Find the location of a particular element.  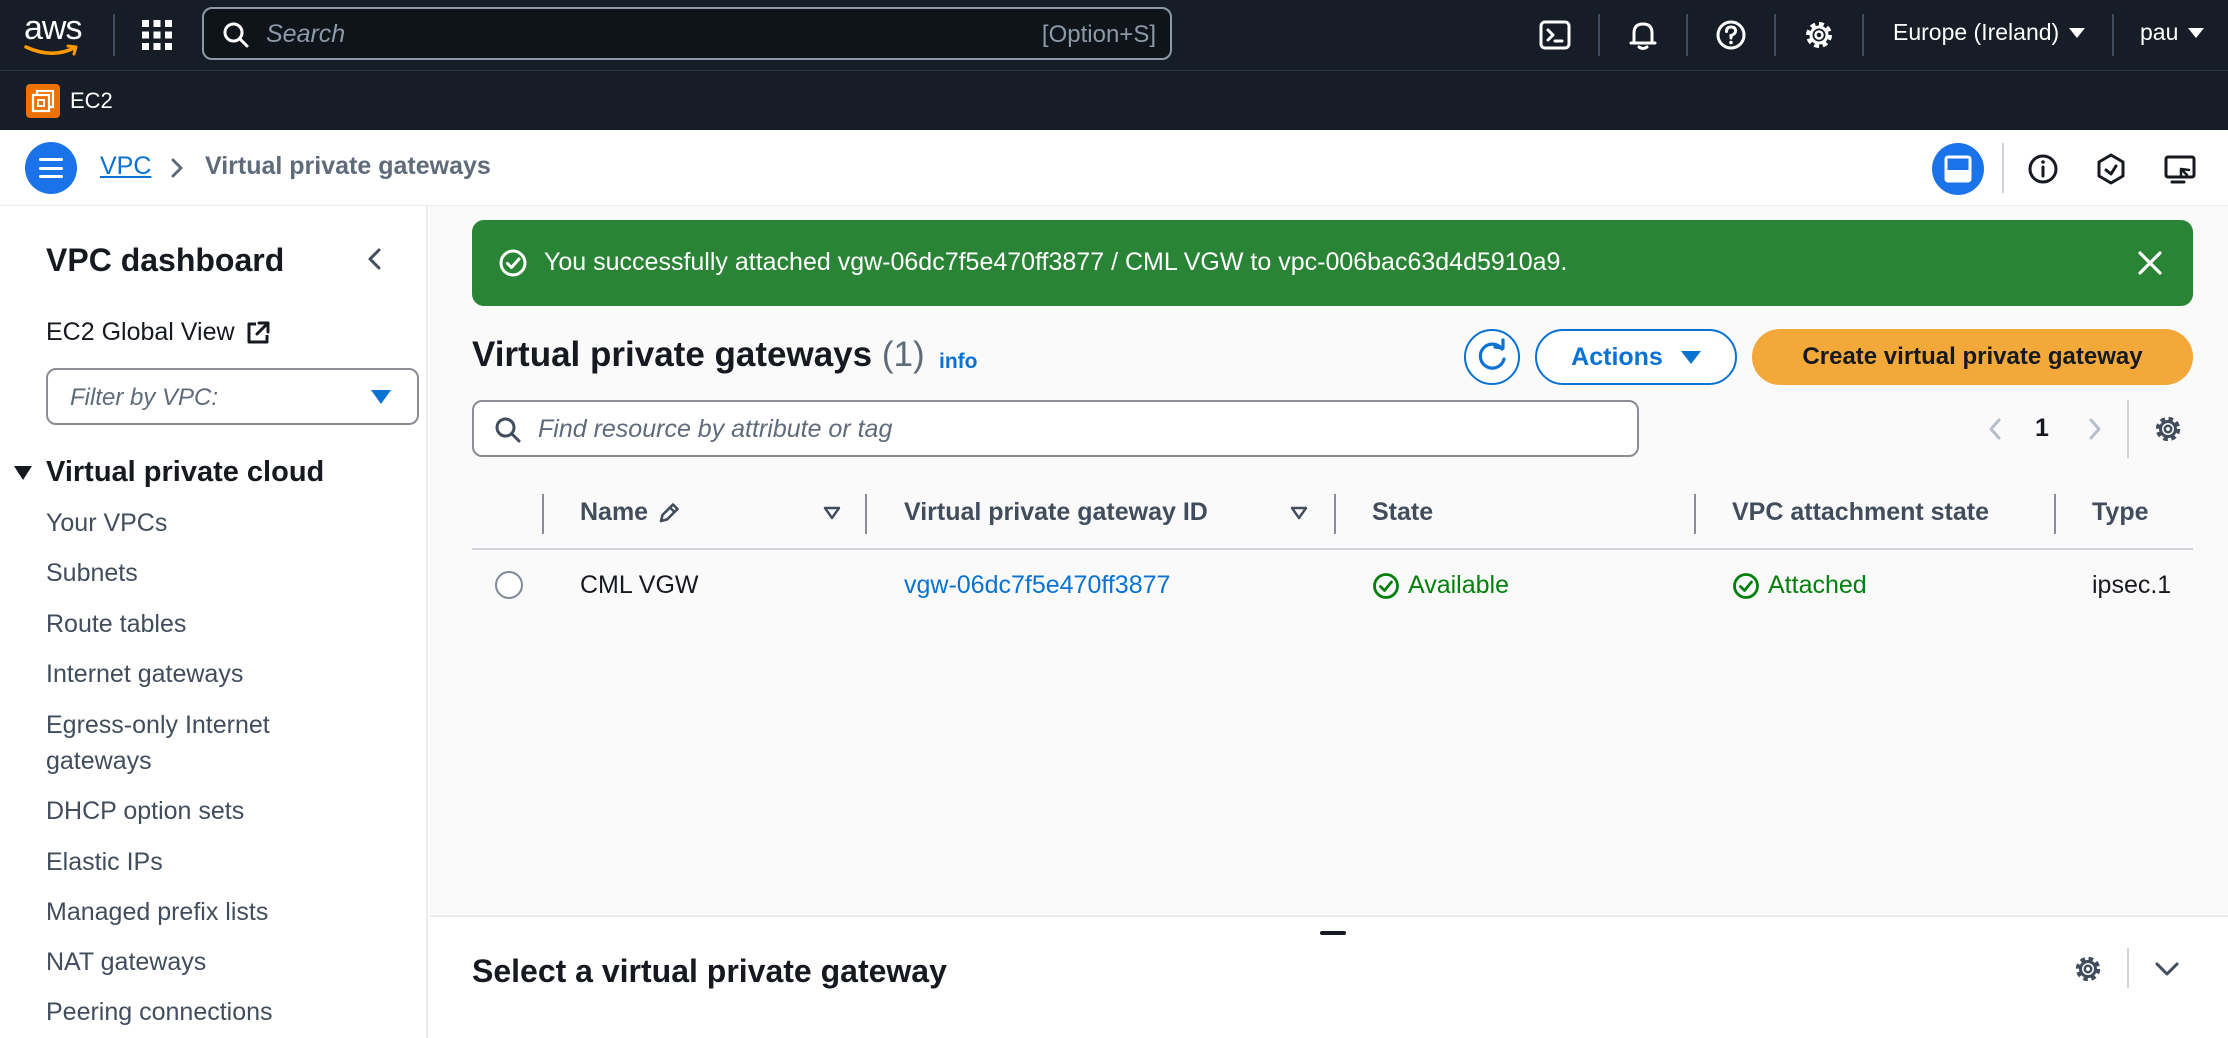

refresh-button is located at coordinates (1492, 357).